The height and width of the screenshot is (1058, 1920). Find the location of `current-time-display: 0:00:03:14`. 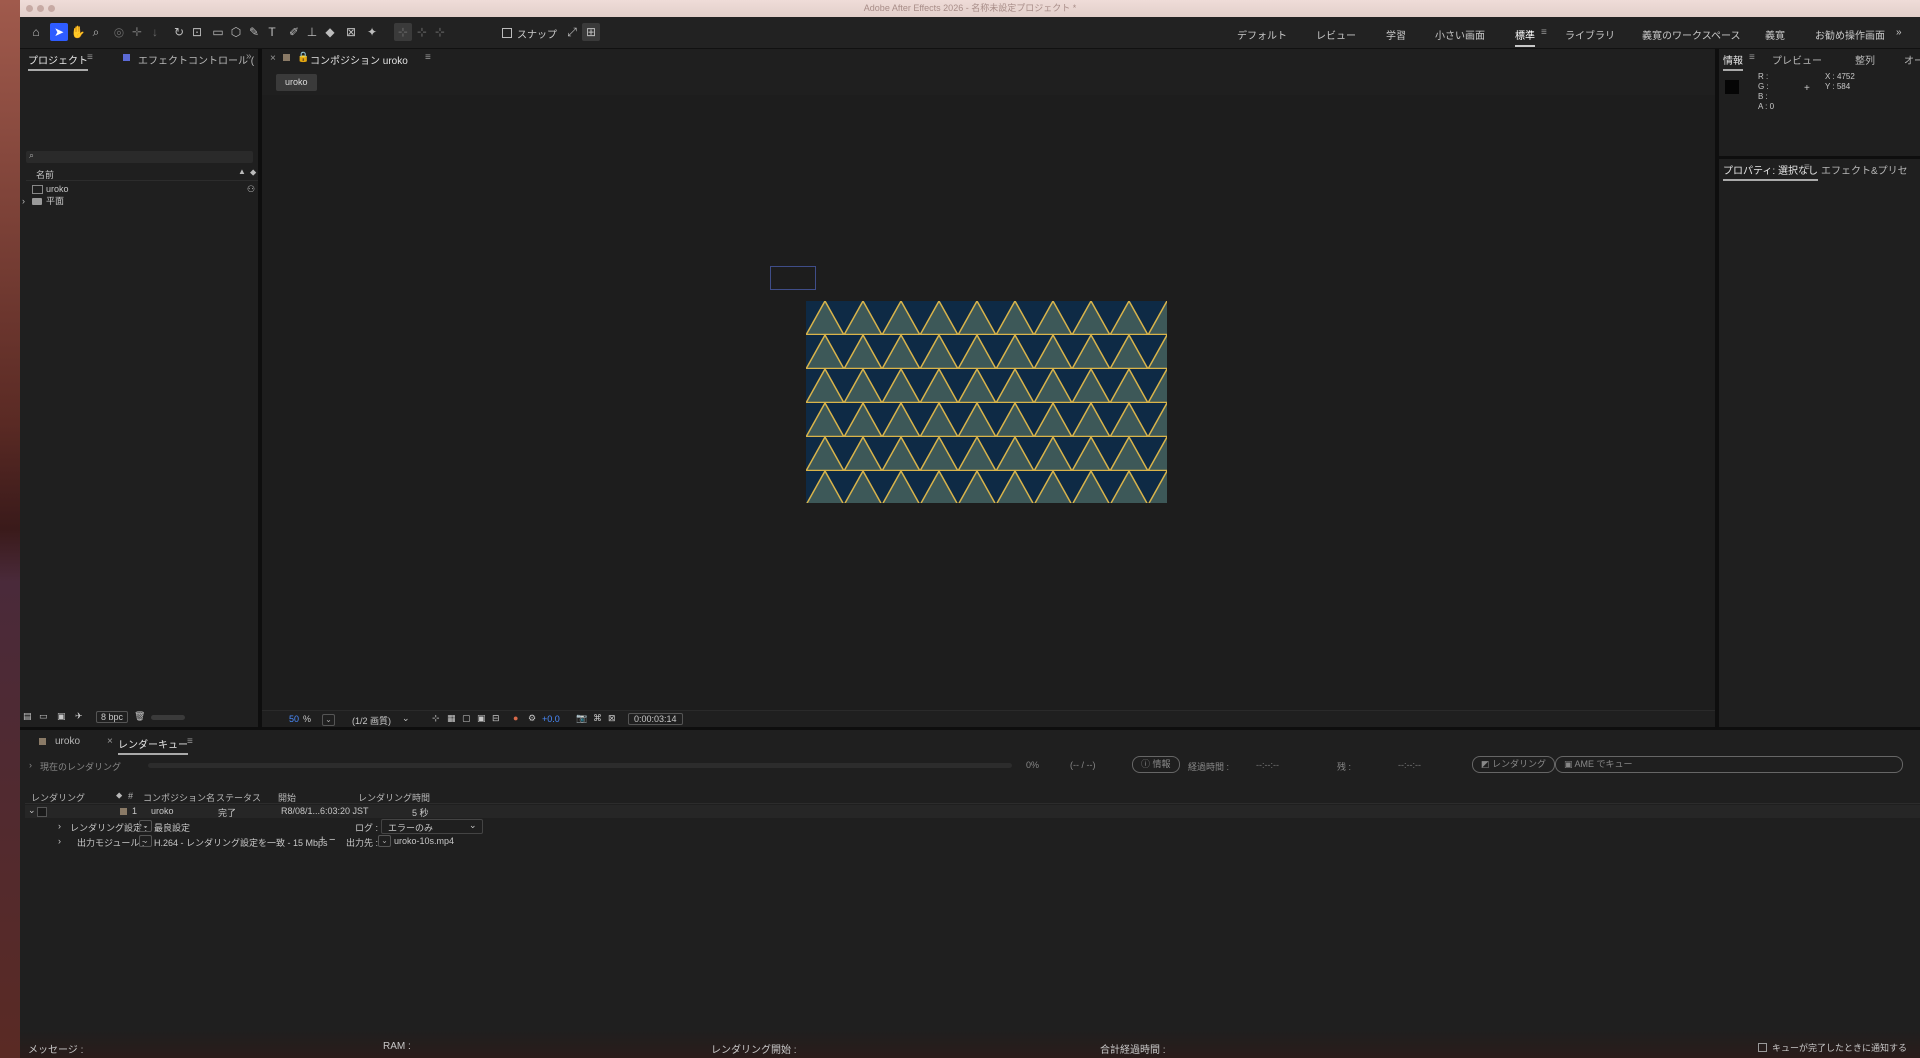

current-time-display: 0:00:03:14 is located at coordinates (655, 719).